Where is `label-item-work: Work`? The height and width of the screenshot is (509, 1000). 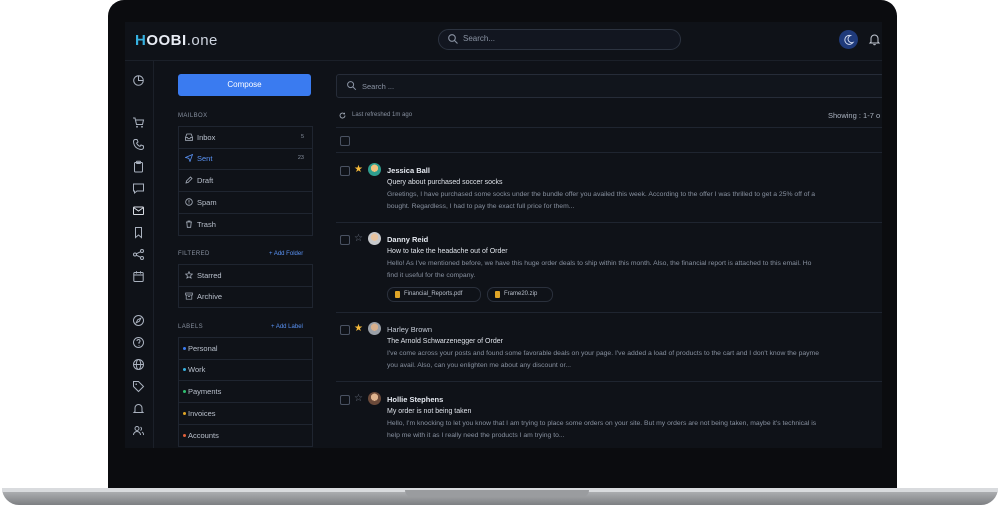 label-item-work: Work is located at coordinates (245, 370).